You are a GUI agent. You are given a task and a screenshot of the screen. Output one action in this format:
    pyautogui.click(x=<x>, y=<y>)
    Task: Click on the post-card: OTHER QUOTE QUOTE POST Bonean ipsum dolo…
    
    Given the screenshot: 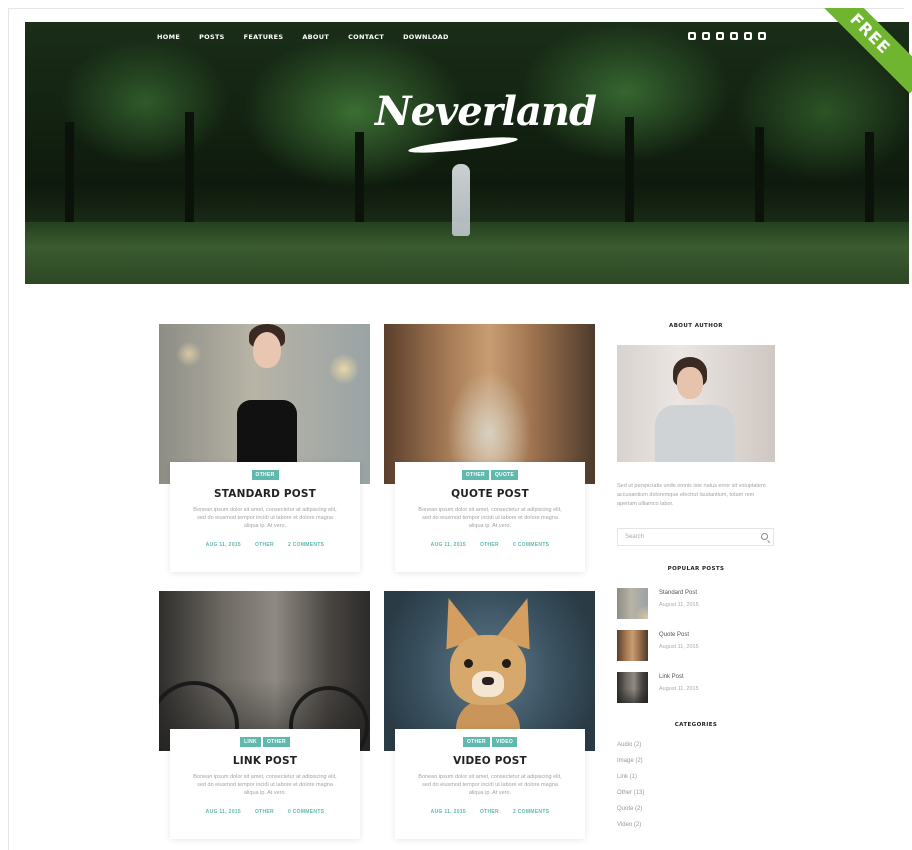 What is the action you would take?
    pyautogui.click(x=490, y=517)
    